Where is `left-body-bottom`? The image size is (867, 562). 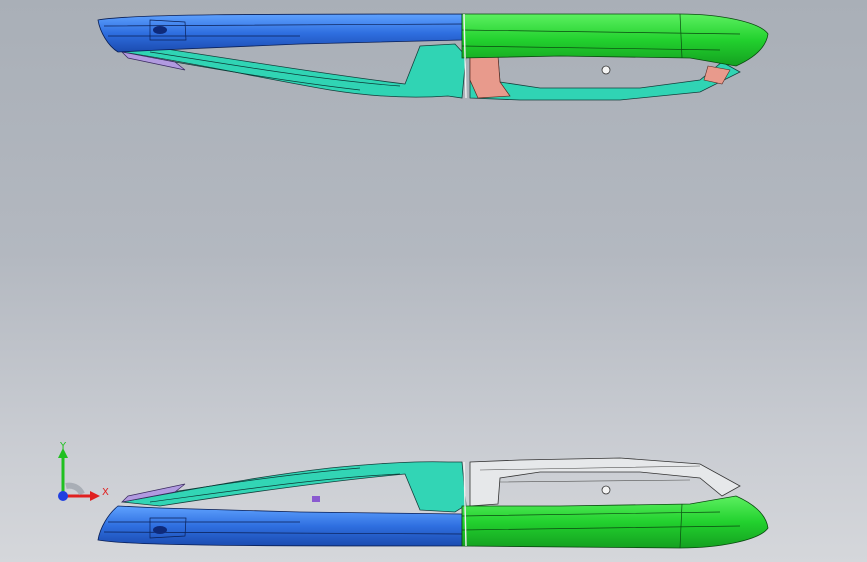
left-body-bottom is located at coordinates (280, 526).